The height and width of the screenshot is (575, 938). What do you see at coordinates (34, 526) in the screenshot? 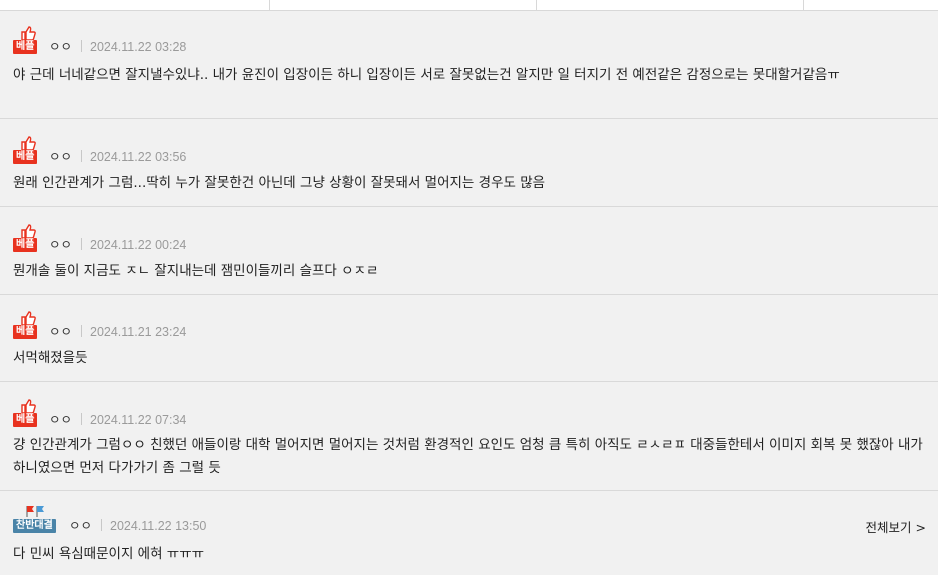
I see `badge-label: 찬반대결` at bounding box center [34, 526].